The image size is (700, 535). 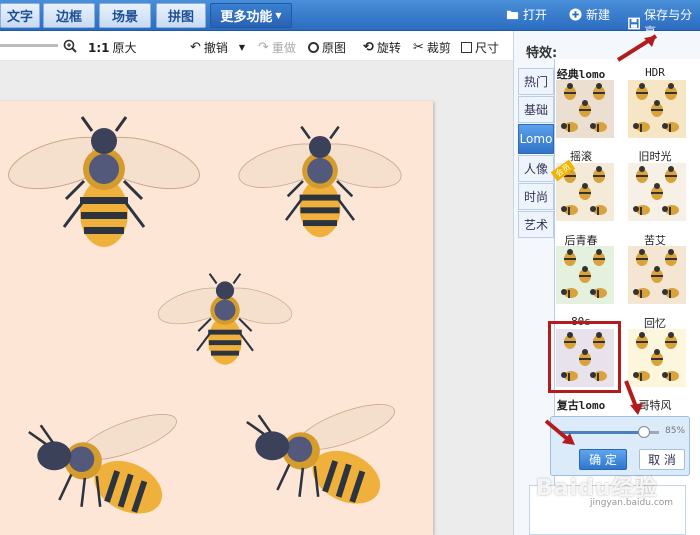 What do you see at coordinates (512, 15) in the screenshot?
I see `folder-icon` at bounding box center [512, 15].